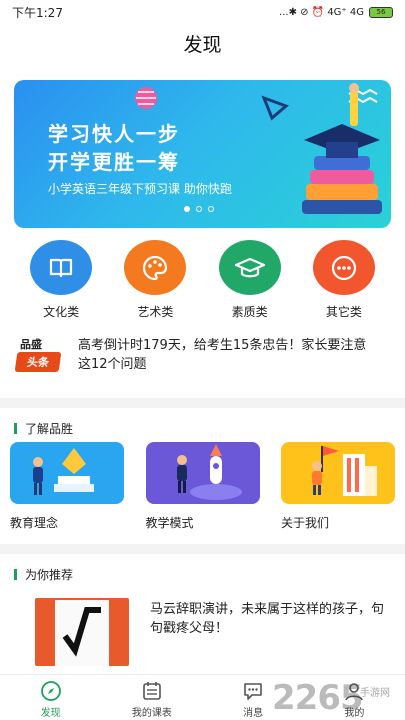 This screenshot has height=720, width=405. Describe the element at coordinates (114, 134) in the screenshot. I see `banner-title-line1: 学习快人一步` at that location.